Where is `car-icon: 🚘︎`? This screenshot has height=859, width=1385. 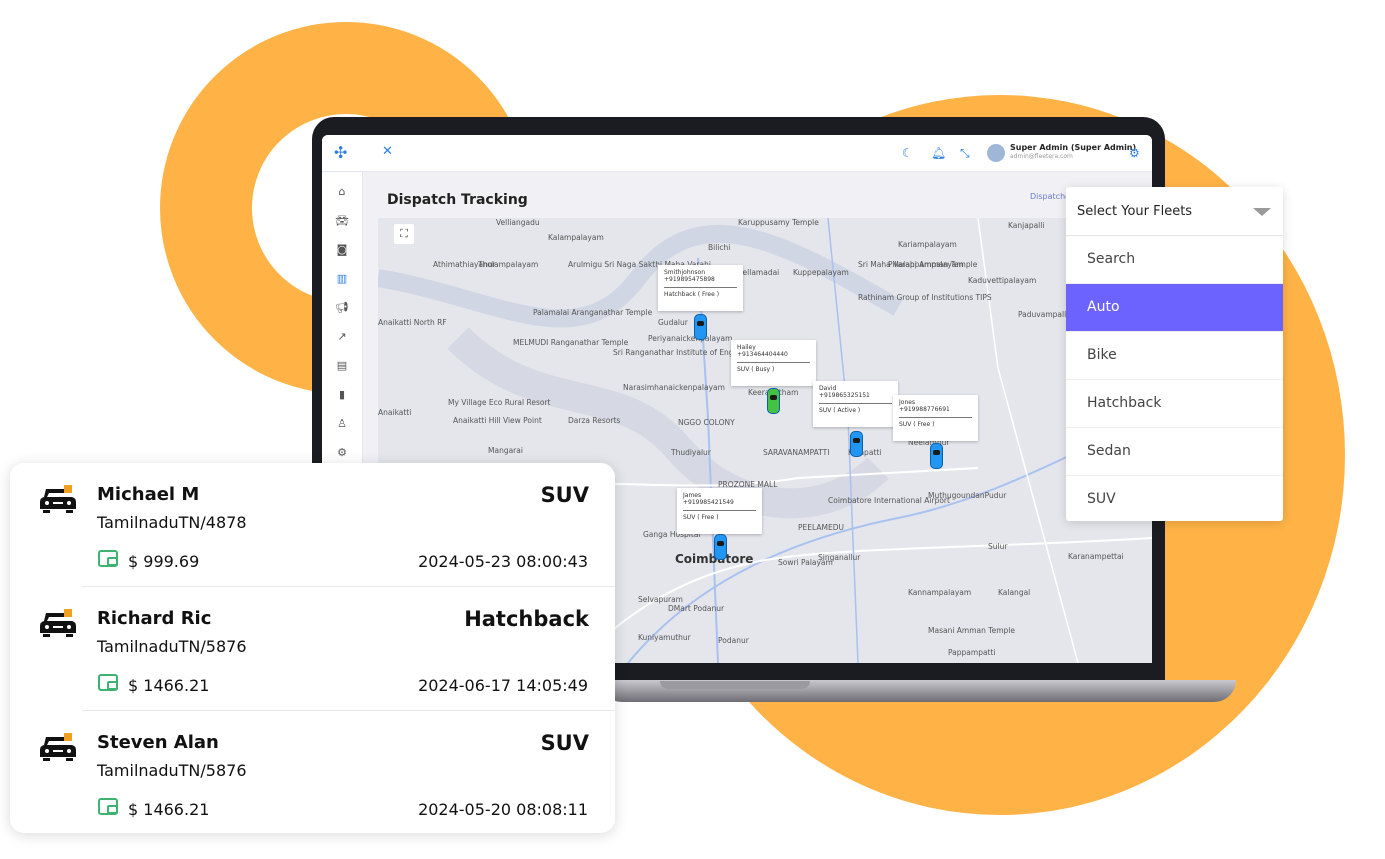
car-icon: 🚘︎ is located at coordinates (342, 221).